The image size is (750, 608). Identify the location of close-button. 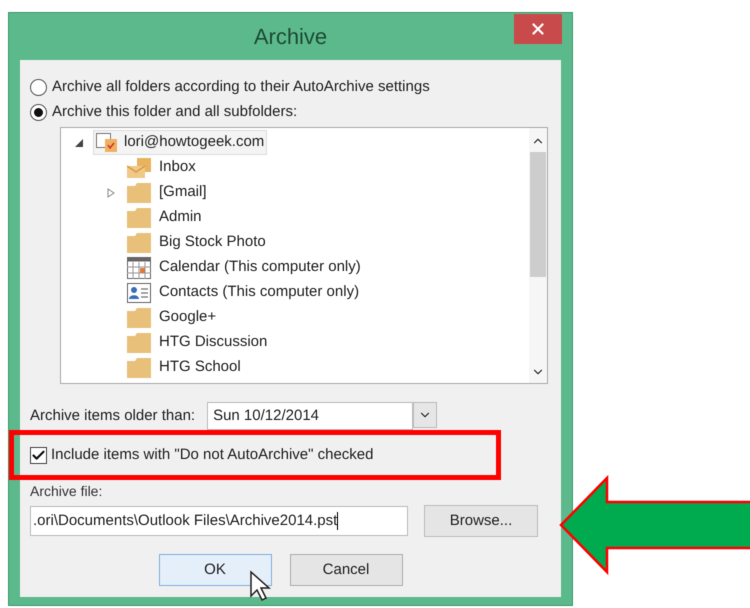
(538, 29).